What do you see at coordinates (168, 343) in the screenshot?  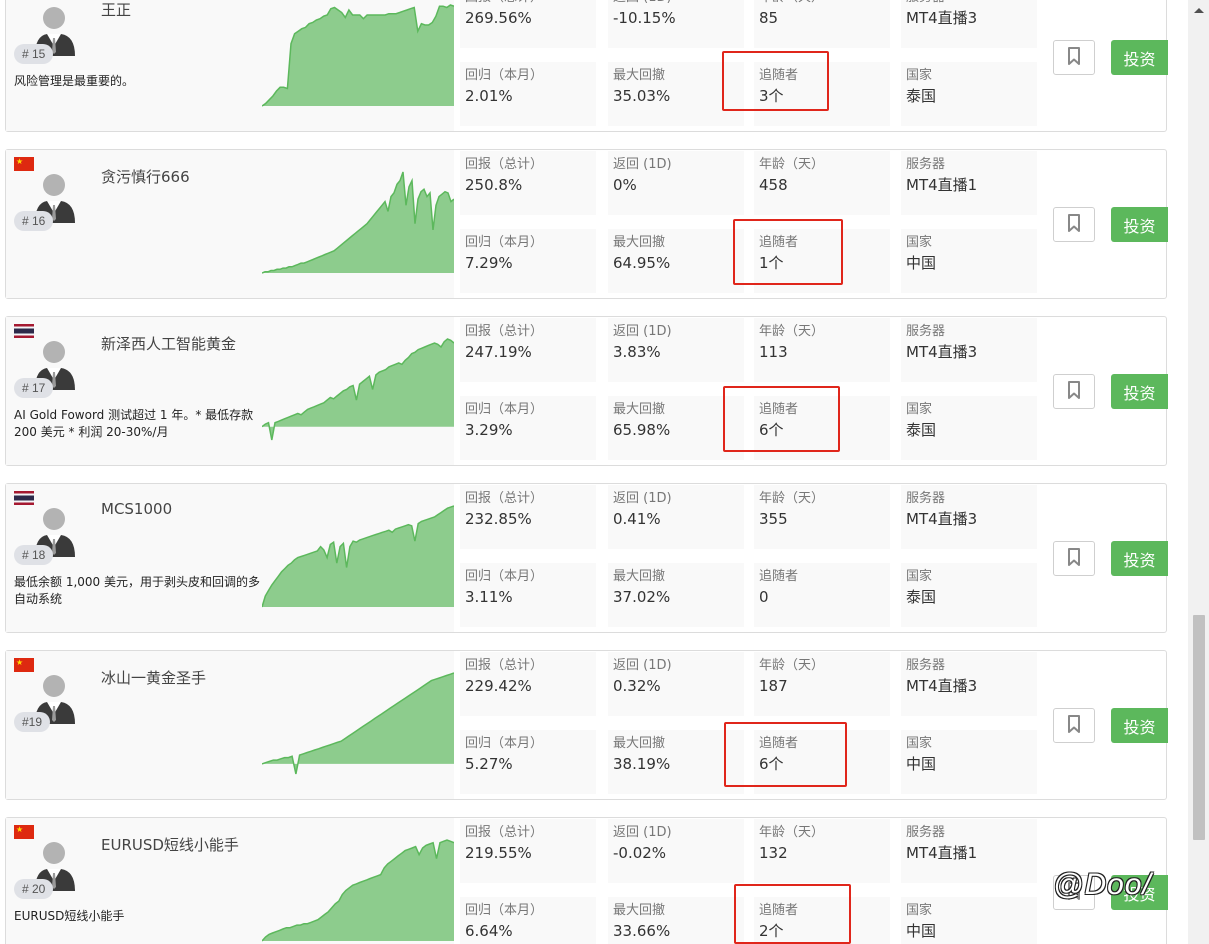 I see `strategy-name: 新泽西人工智能黄金` at bounding box center [168, 343].